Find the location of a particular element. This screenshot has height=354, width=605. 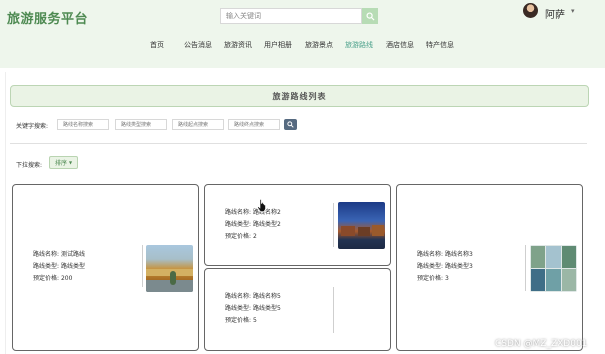

route-name-search-input is located at coordinates (83, 124).